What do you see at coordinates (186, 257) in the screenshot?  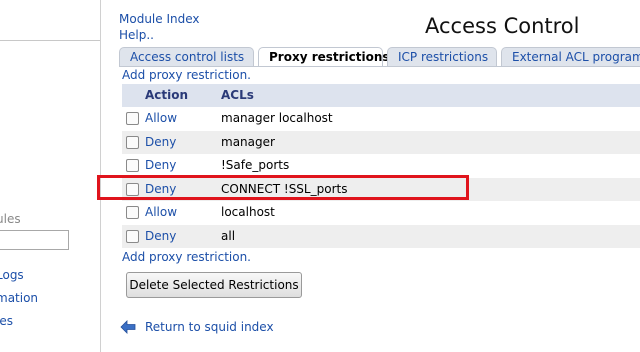 I see `add-proxy-restriction-link-bottom: Add proxy restriction.` at bounding box center [186, 257].